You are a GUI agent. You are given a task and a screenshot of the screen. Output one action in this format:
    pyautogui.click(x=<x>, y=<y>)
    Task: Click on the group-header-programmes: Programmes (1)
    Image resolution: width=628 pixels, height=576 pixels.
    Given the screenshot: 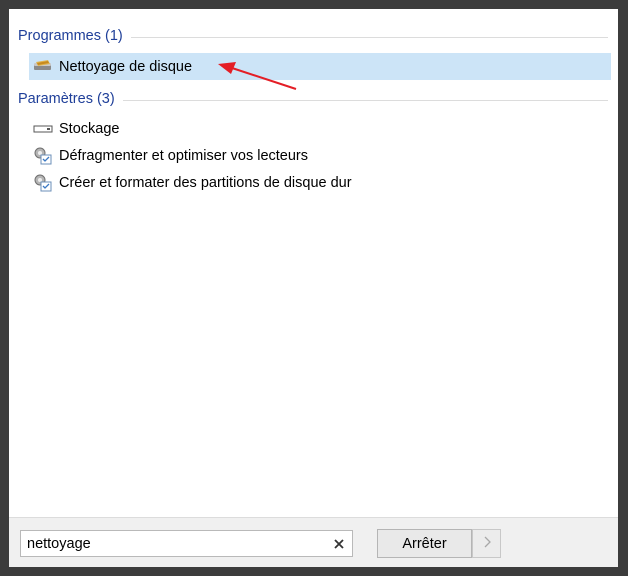 What is the action you would take?
    pyautogui.click(x=313, y=36)
    